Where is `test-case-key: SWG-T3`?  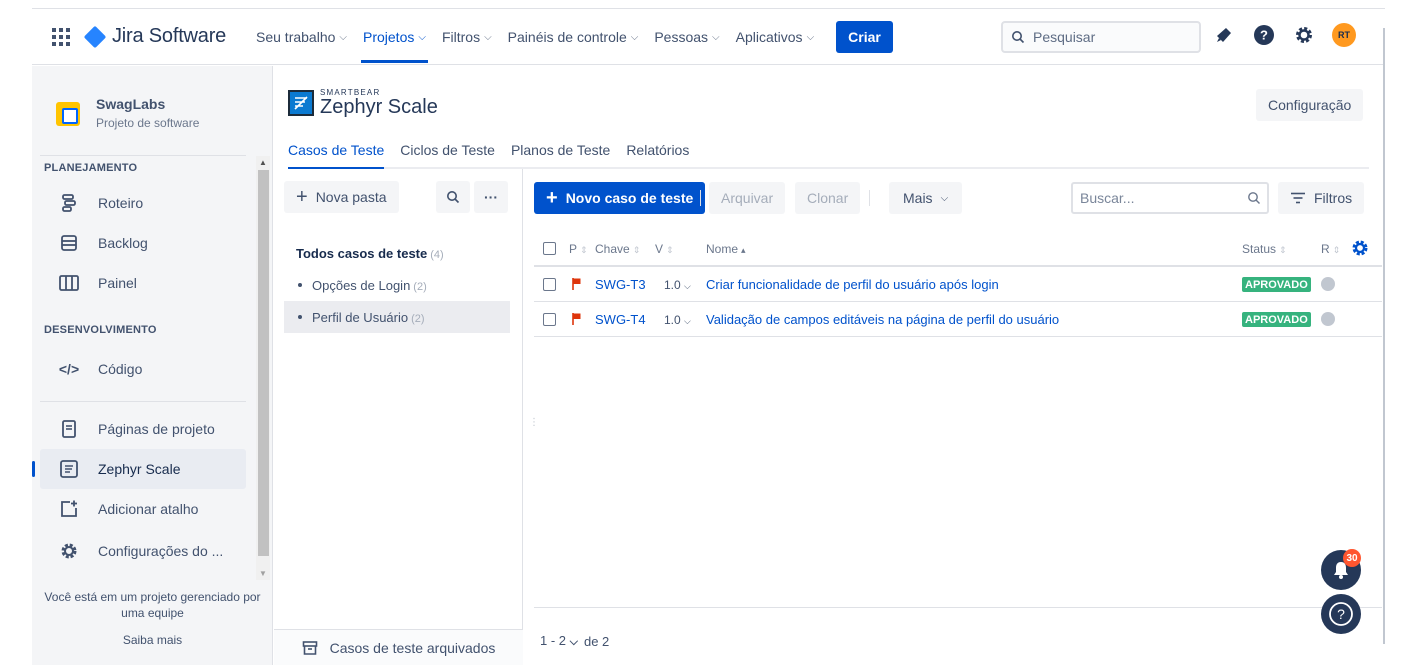 test-case-key: SWG-T3 is located at coordinates (620, 284).